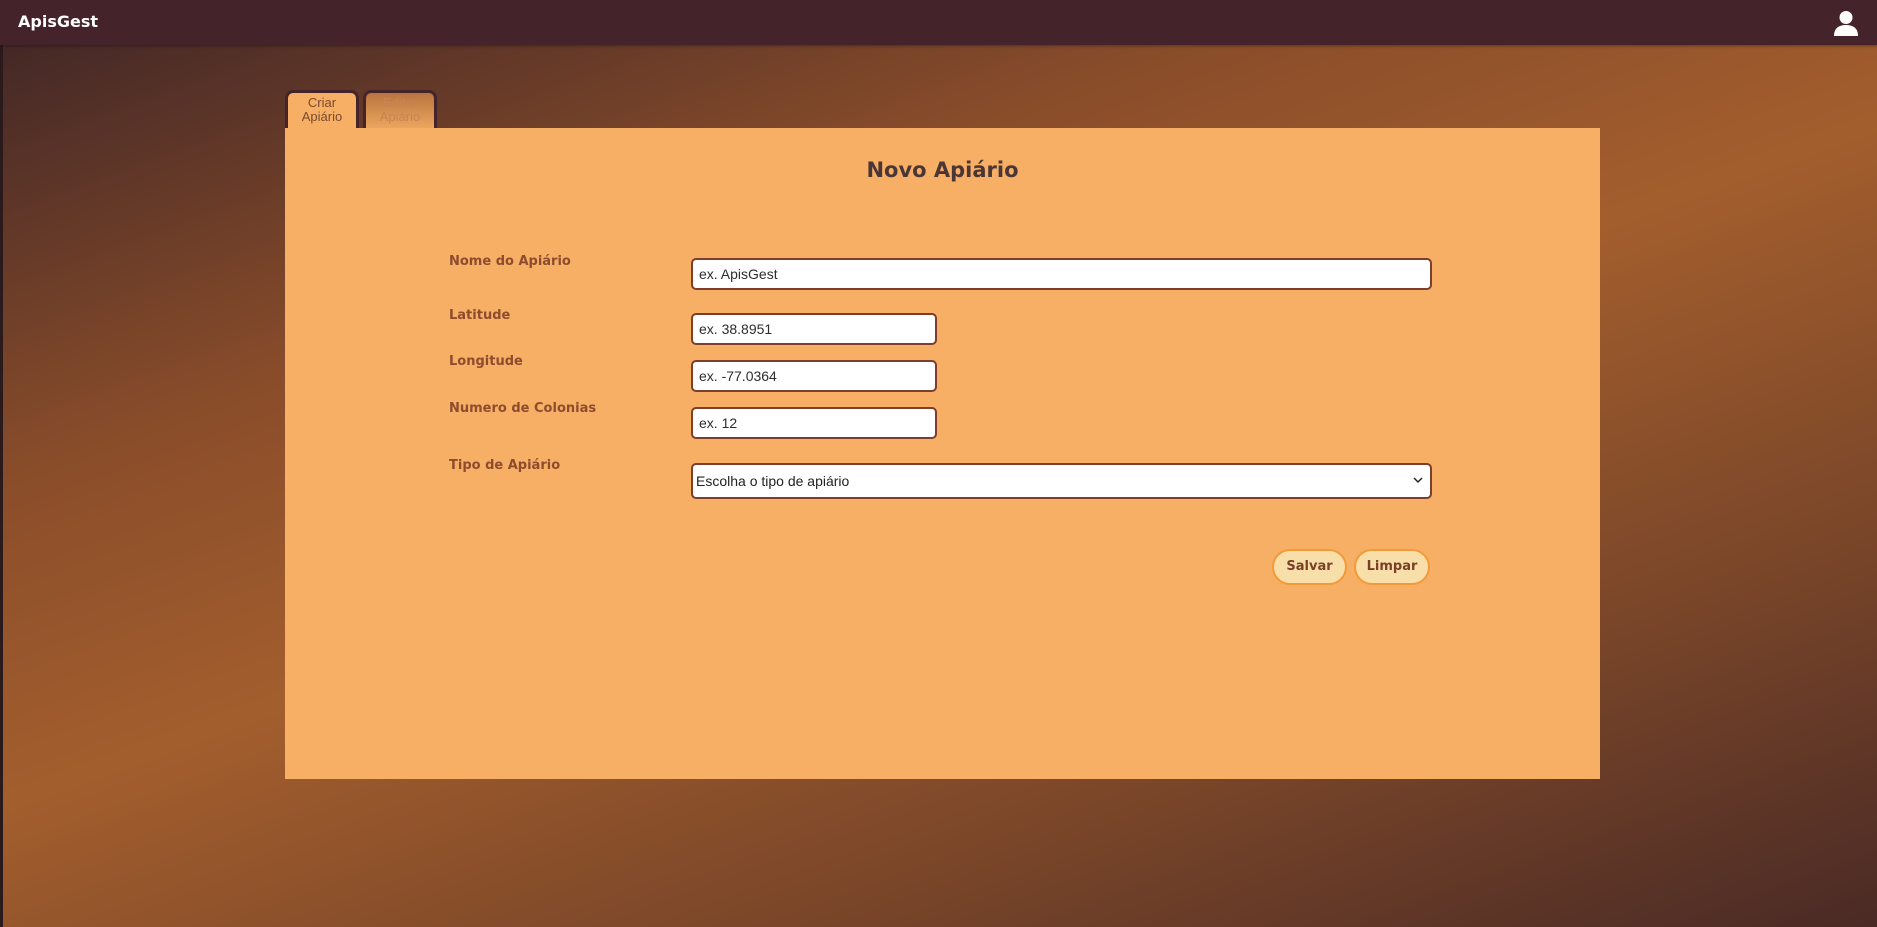 The height and width of the screenshot is (927, 1877). What do you see at coordinates (523, 408) in the screenshot?
I see `label-numero-colonias: Numero de Colonias` at bounding box center [523, 408].